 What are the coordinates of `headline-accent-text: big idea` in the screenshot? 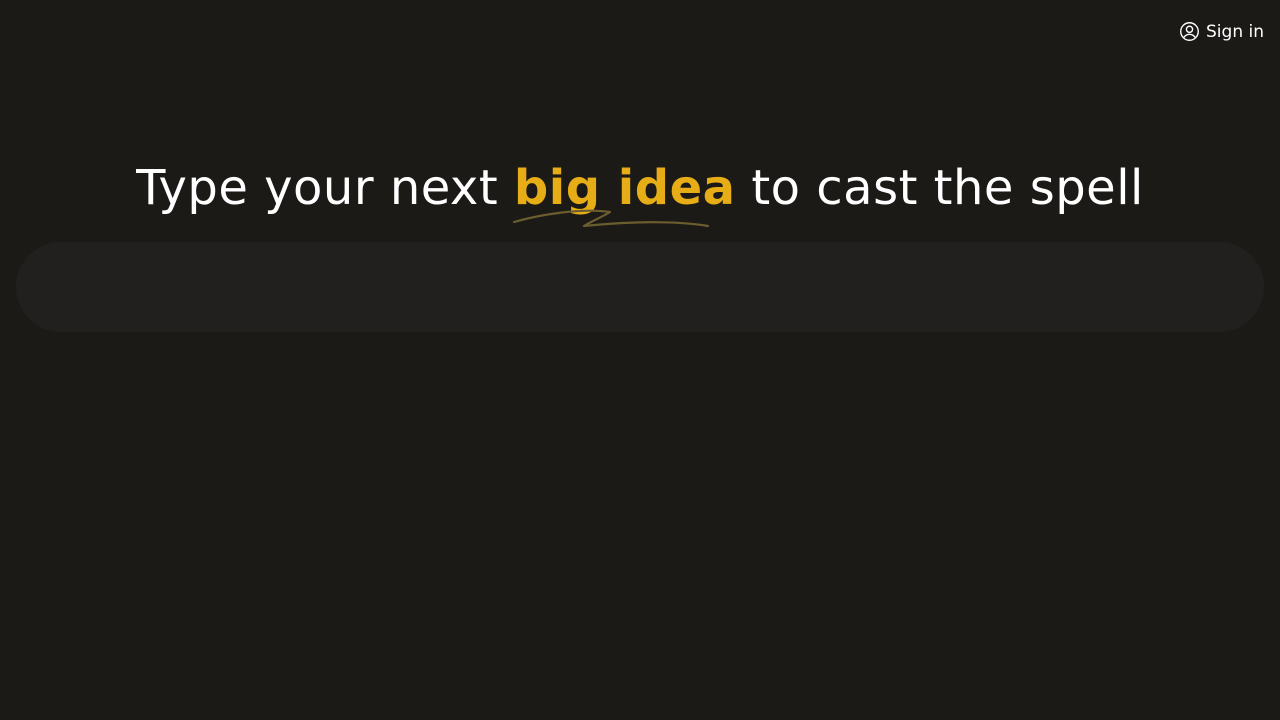 It's located at (624, 188).